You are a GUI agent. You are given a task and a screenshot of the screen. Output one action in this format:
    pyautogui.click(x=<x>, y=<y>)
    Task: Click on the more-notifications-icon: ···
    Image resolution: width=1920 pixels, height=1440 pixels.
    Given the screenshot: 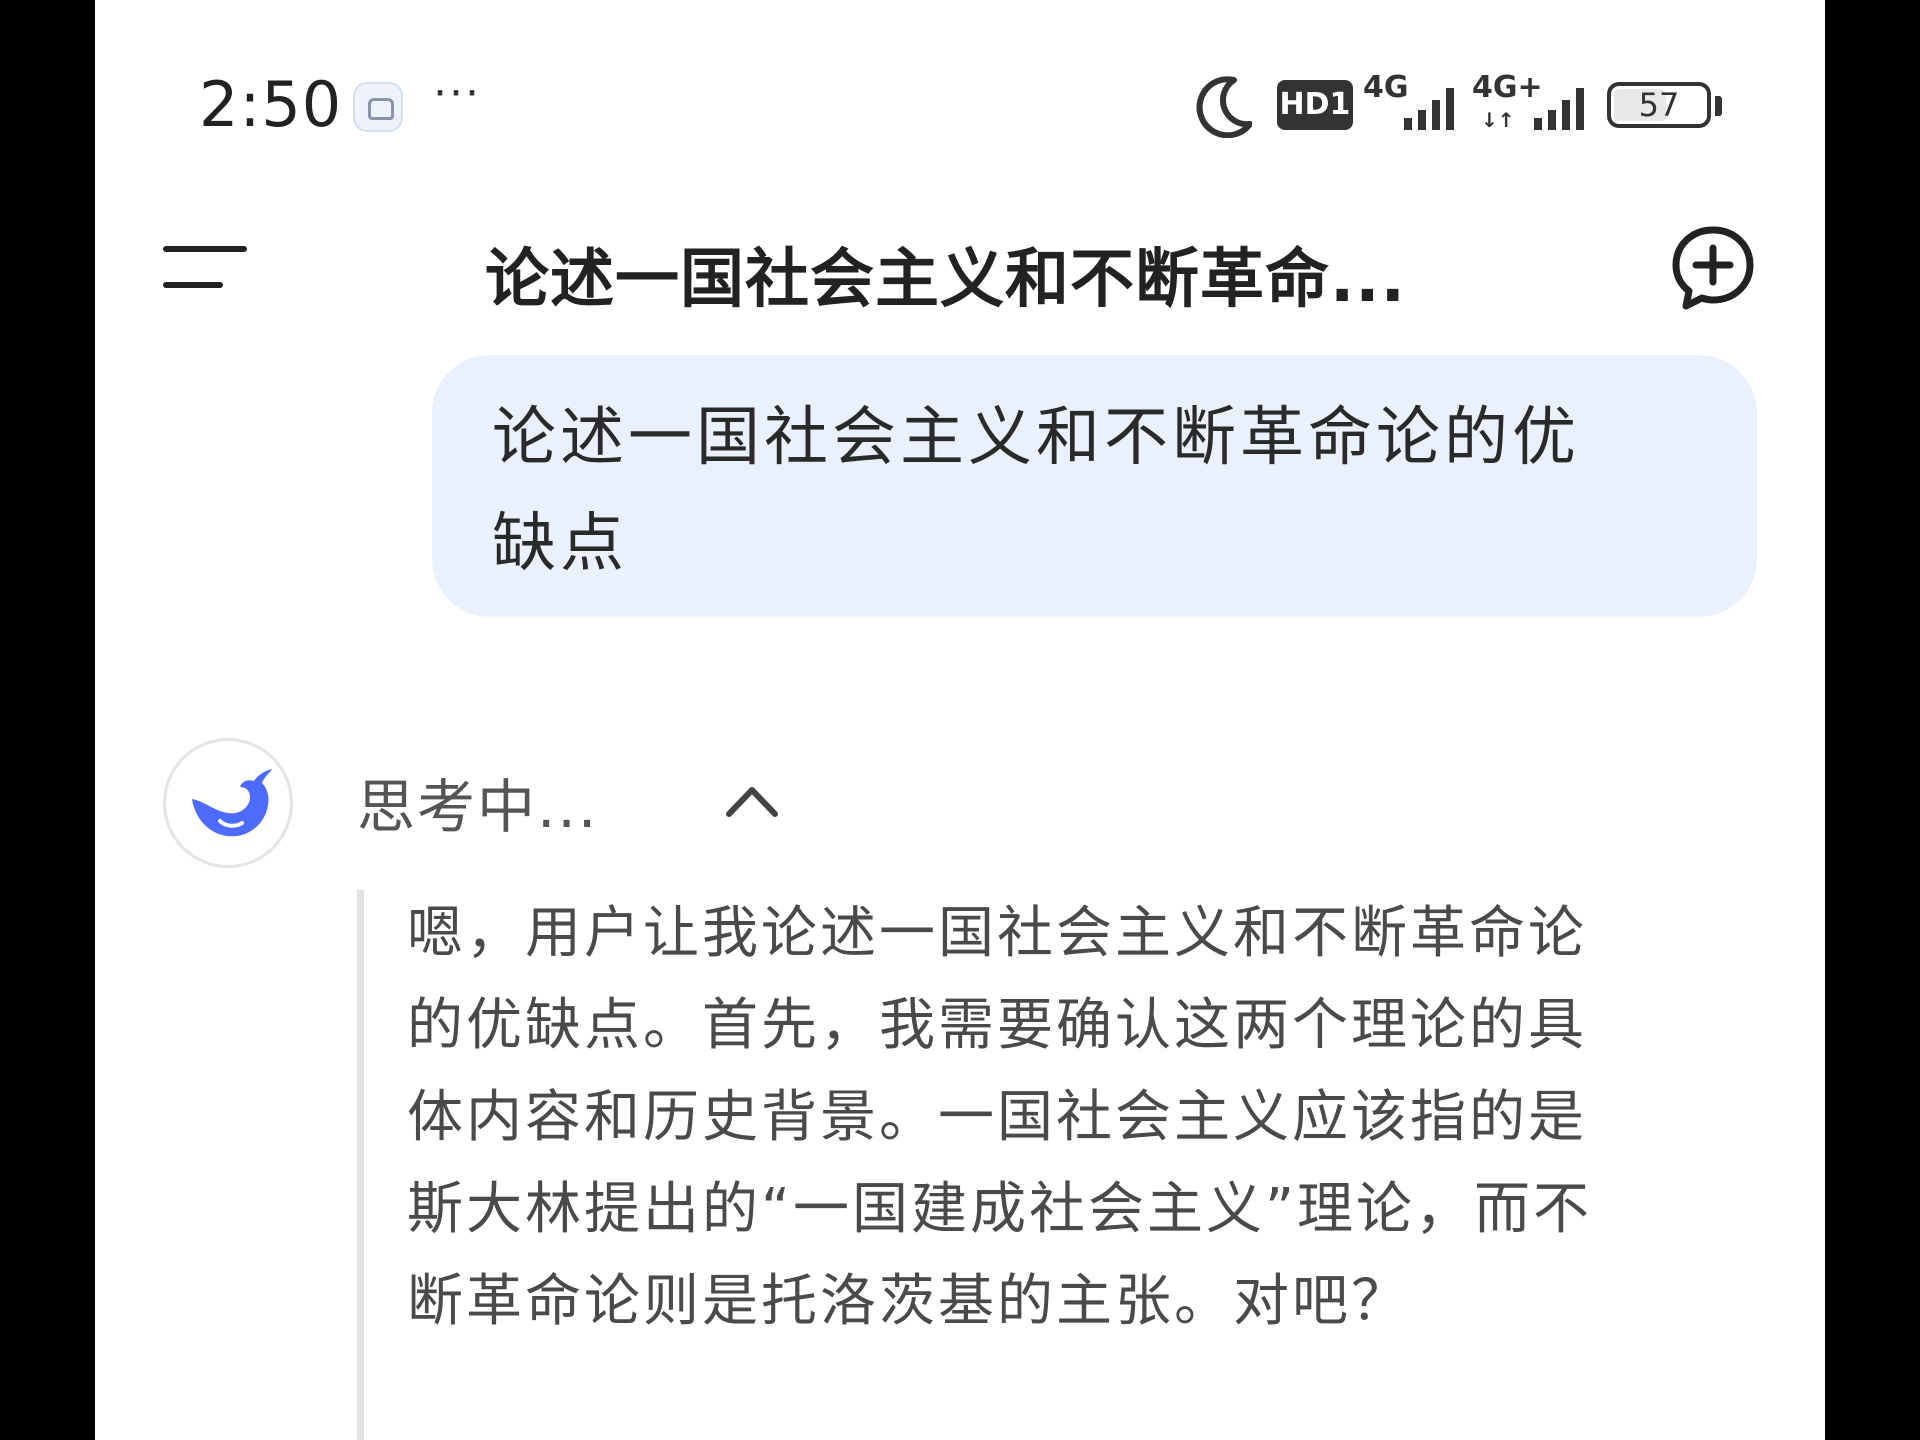 What is the action you would take?
    pyautogui.click(x=457, y=93)
    